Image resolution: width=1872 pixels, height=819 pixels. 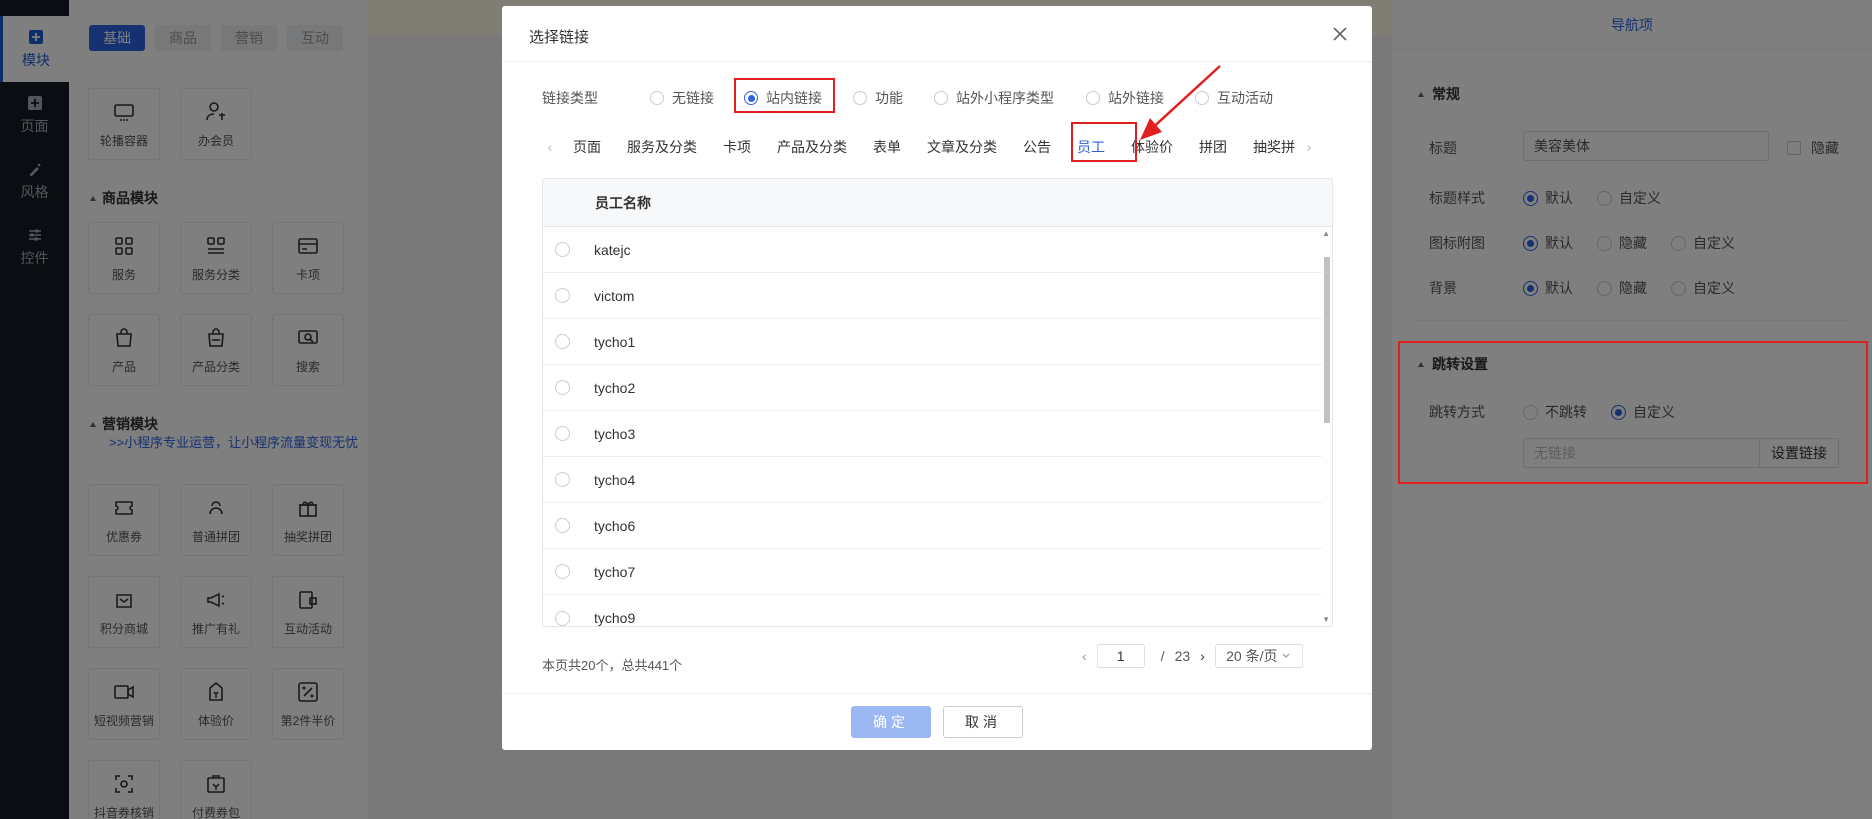 I want to click on table-row: tycho6, so click(x=932, y=526).